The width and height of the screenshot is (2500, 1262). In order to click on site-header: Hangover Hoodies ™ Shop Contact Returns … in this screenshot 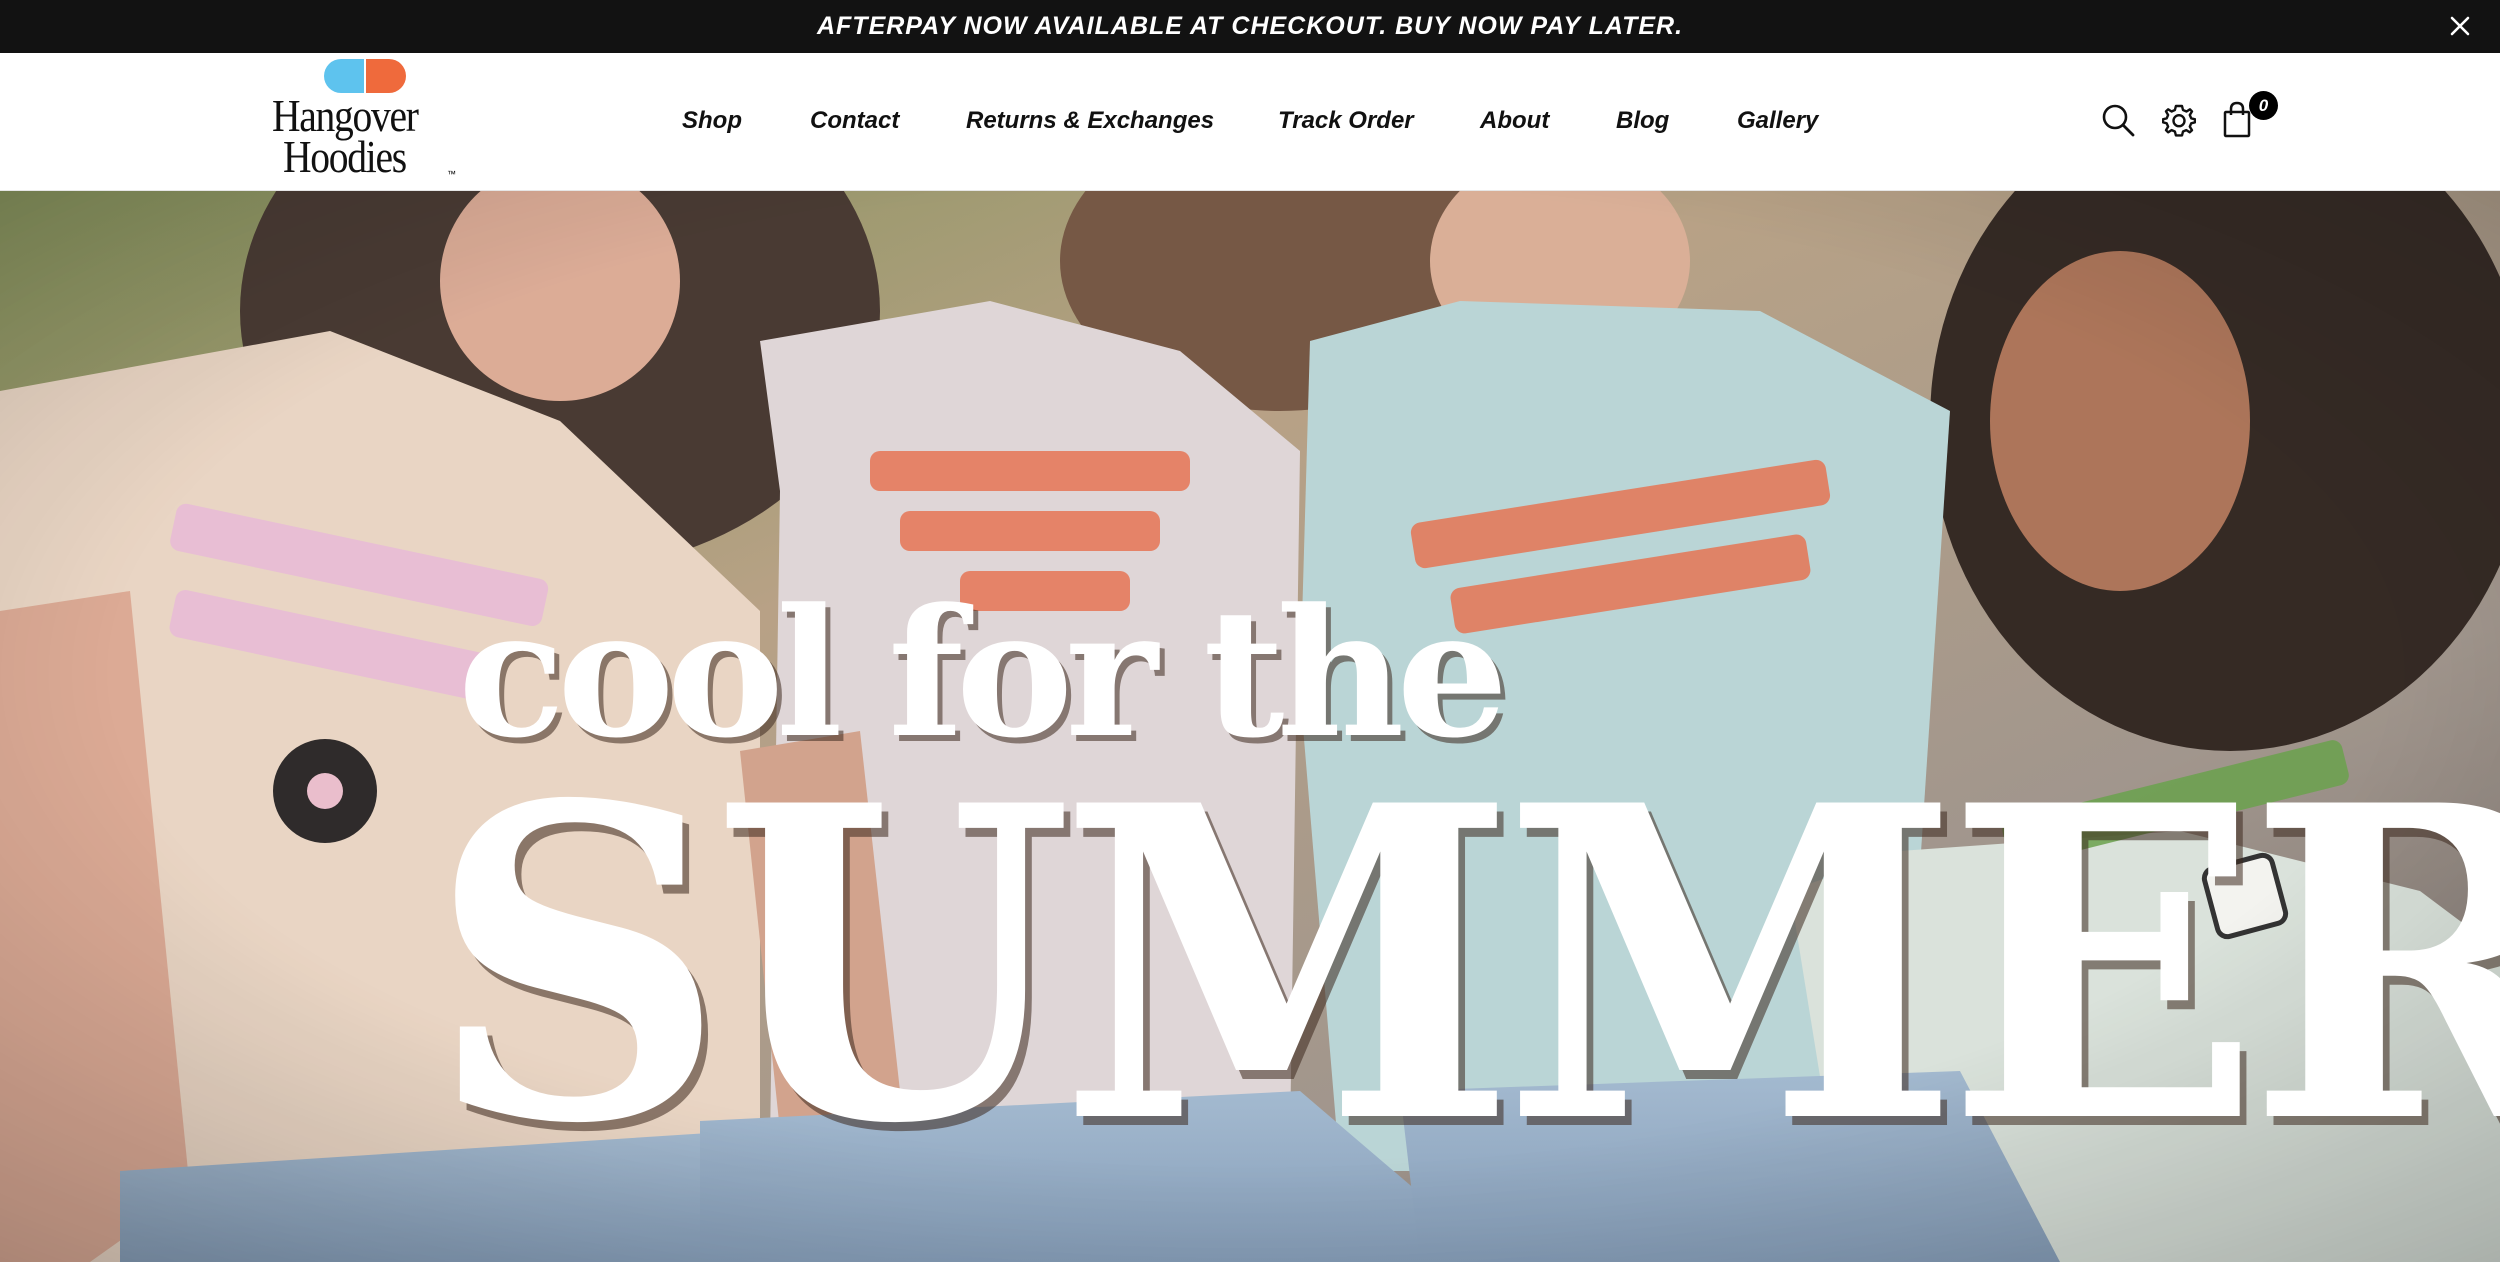, I will do `click(1250, 122)`.